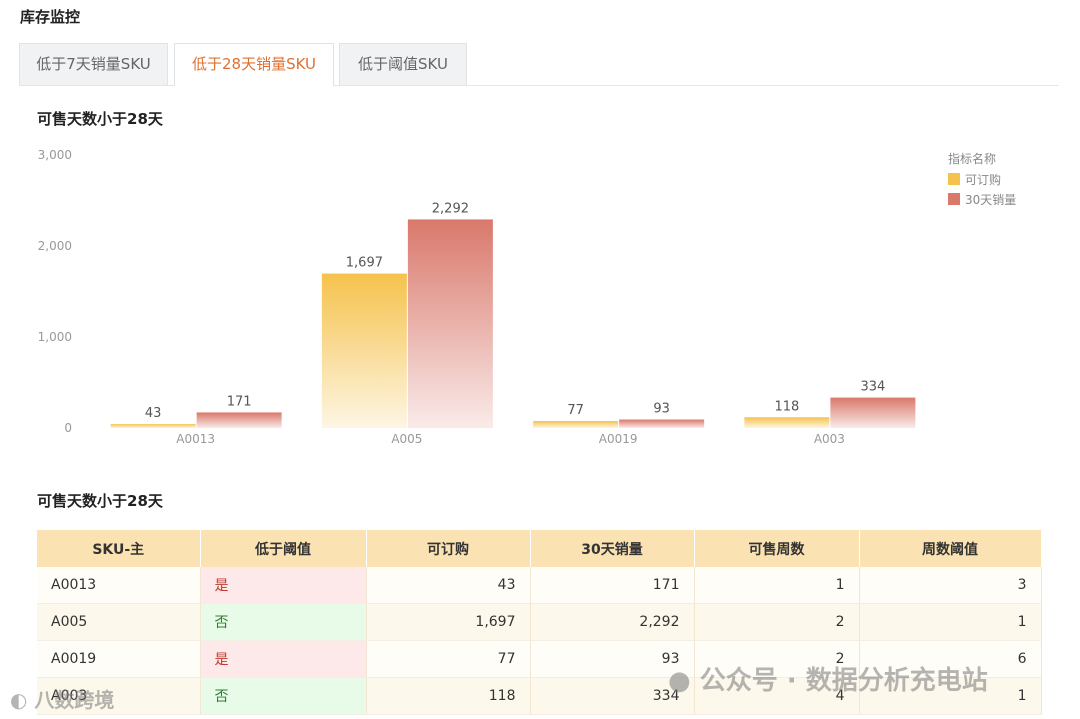 The width and height of the screenshot is (1080, 719). Describe the element at coordinates (448, 548) in the screenshot. I see `col-header-orderable: 可订购` at that location.